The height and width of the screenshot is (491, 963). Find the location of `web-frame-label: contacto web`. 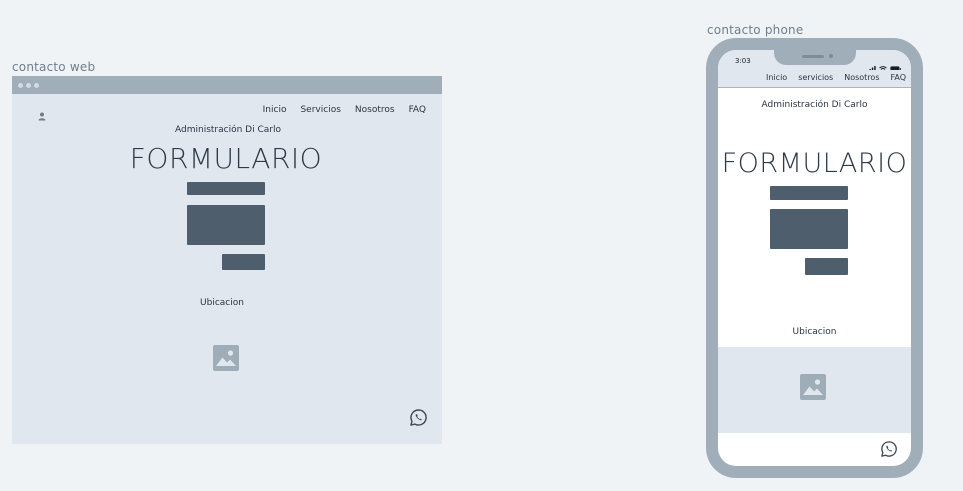

web-frame-label: contacto web is located at coordinates (54, 67).